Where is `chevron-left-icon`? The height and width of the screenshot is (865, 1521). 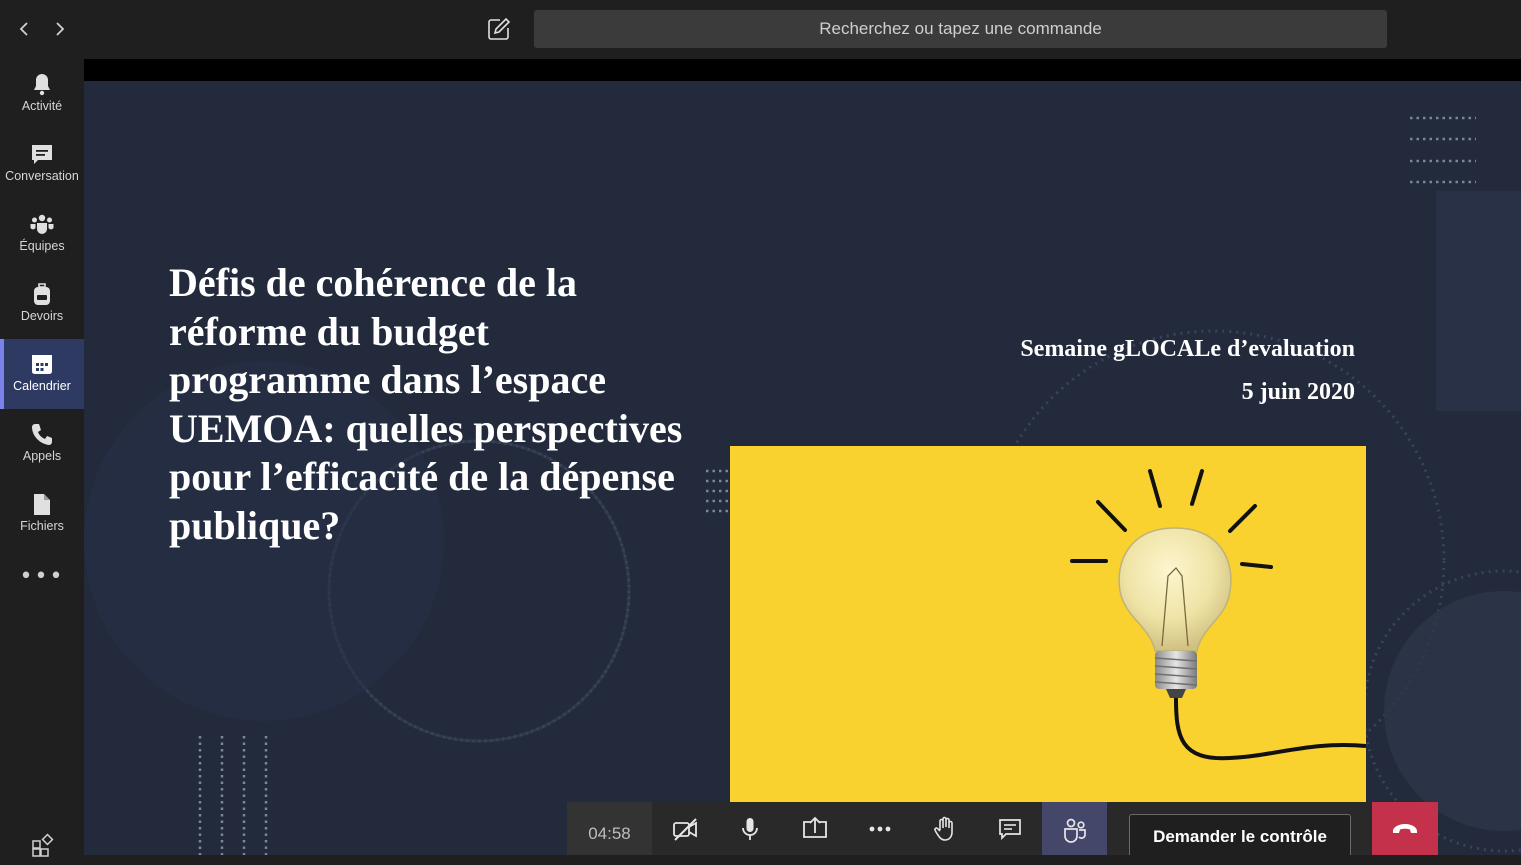 chevron-left-icon is located at coordinates (23, 29).